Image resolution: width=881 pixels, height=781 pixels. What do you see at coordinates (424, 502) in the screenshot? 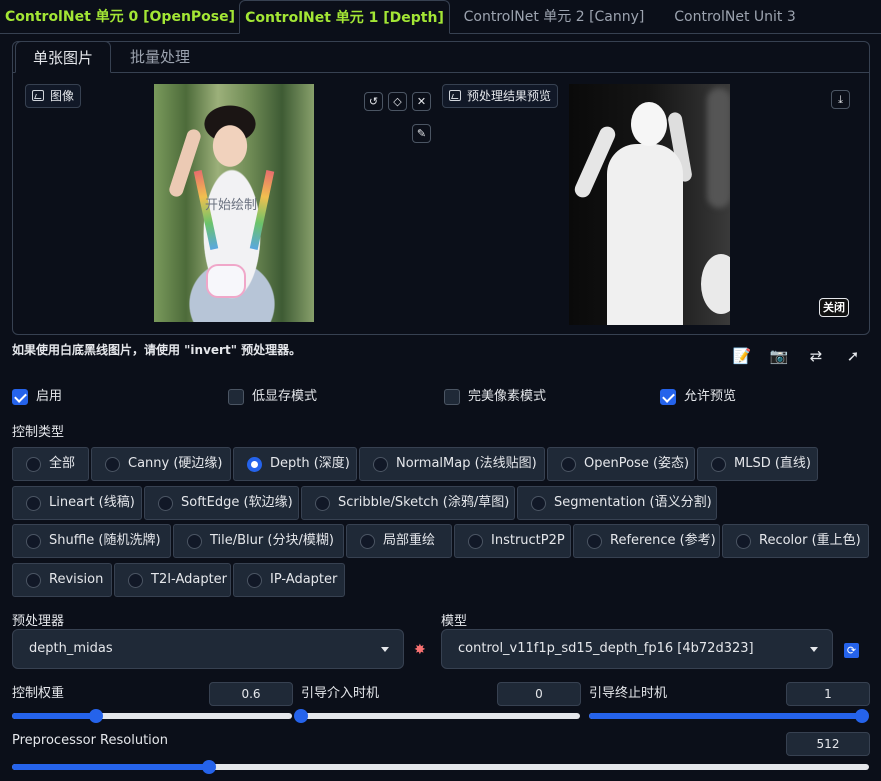
I see `option-label: Scribble/Sketch (涂鸦/草图)` at bounding box center [424, 502].